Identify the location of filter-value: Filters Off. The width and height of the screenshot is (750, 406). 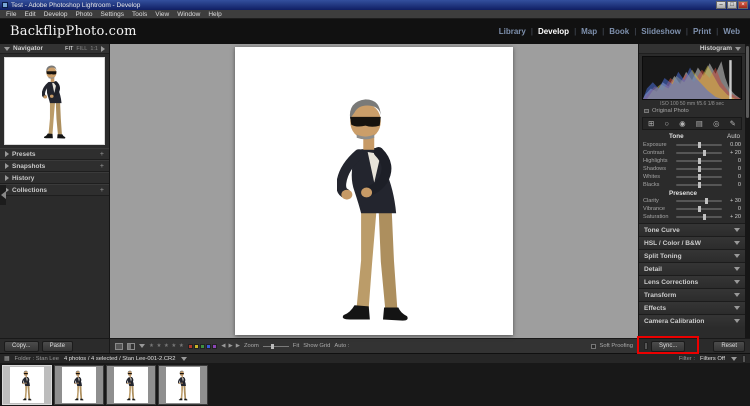
(712, 359).